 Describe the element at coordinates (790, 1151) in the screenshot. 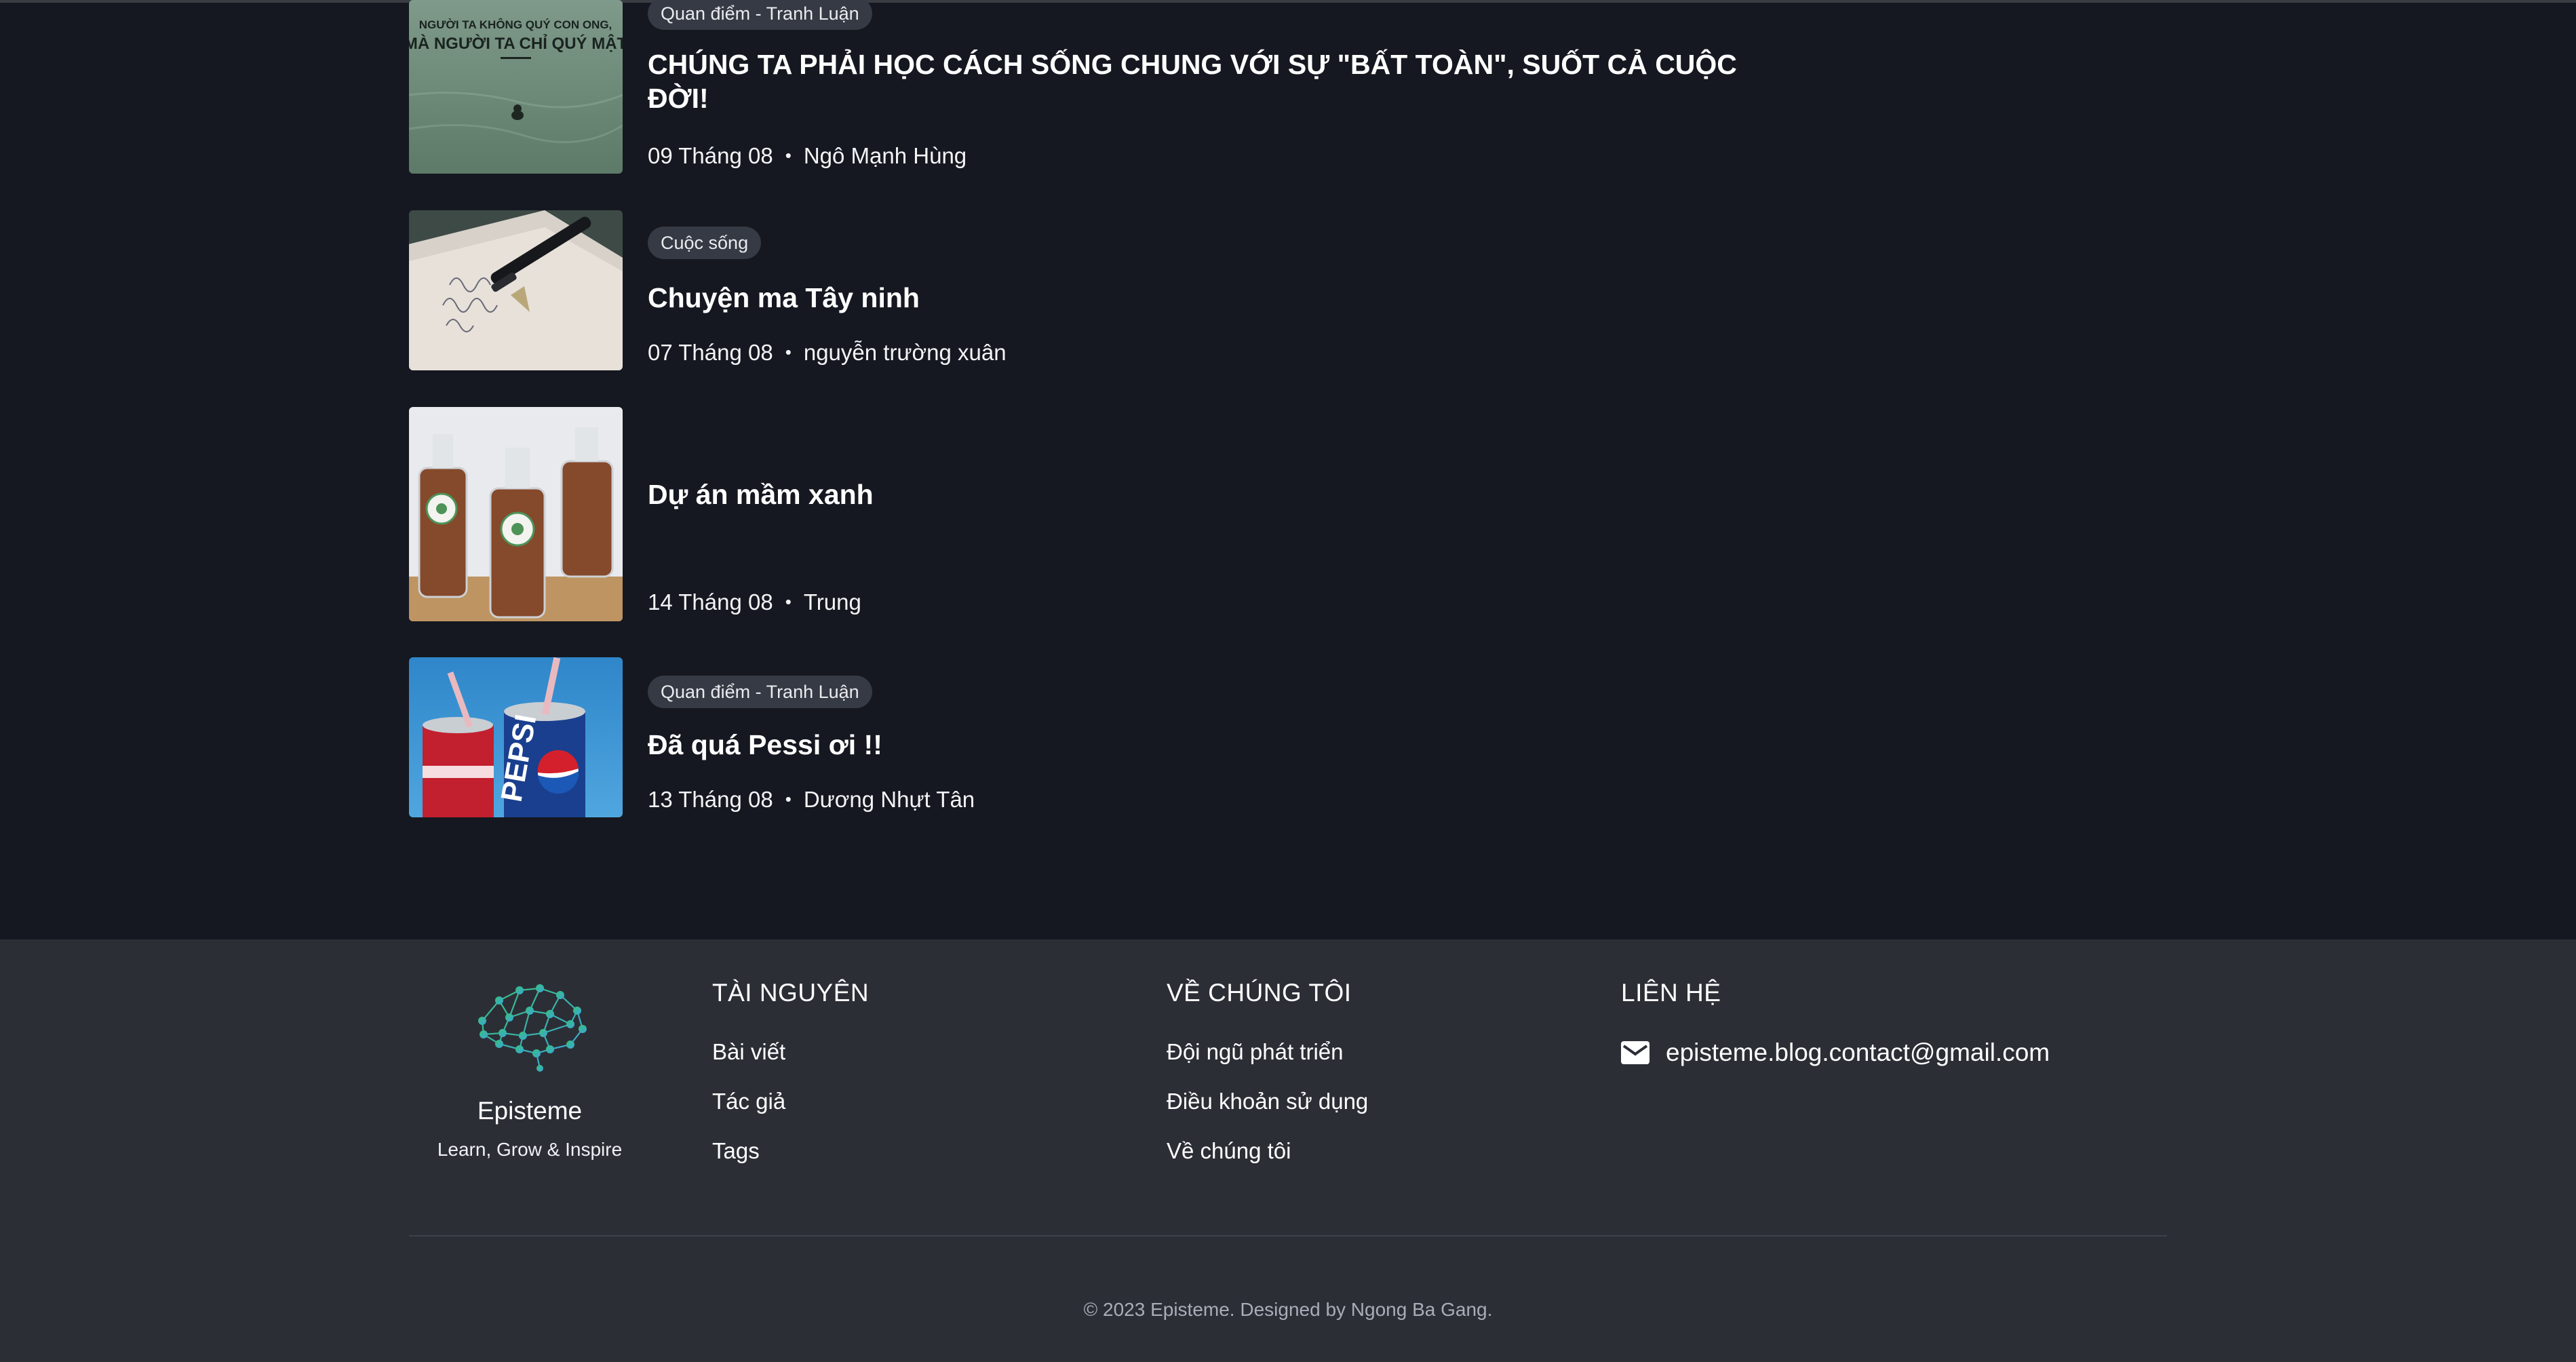

I see `footer-link-tags: Tags` at that location.